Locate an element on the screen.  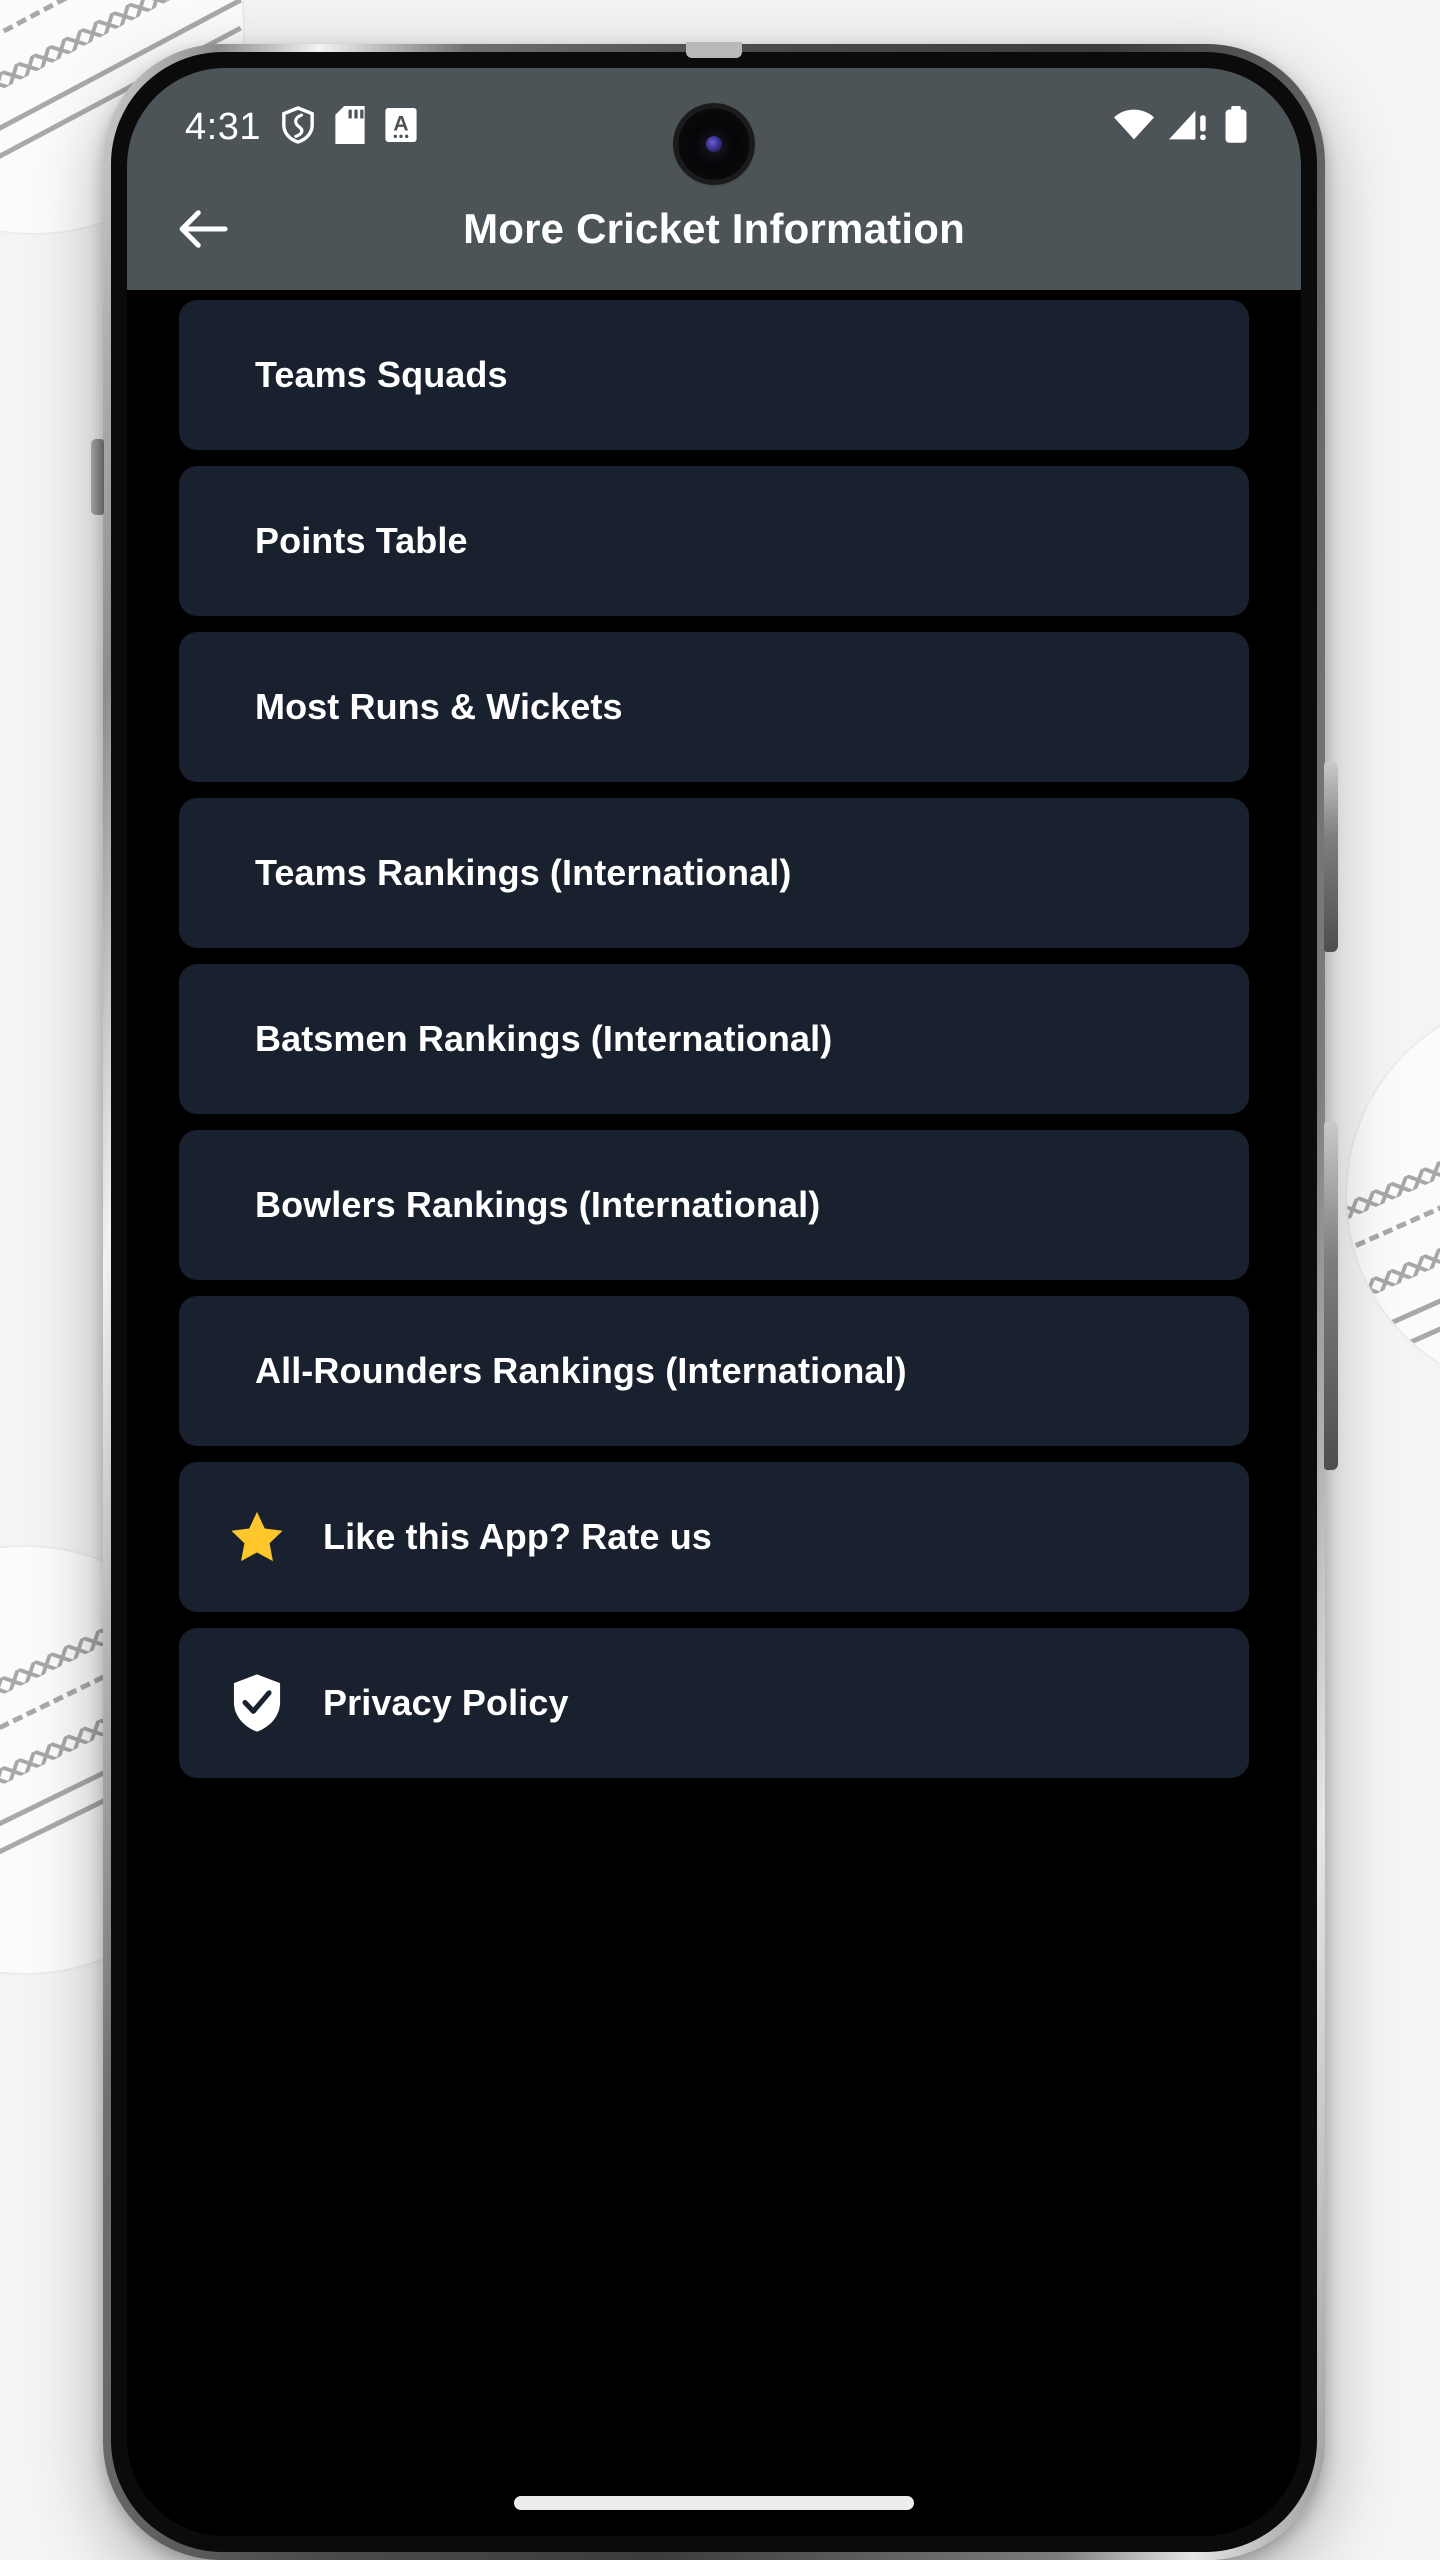
shield-icon is located at coordinates (298, 127).